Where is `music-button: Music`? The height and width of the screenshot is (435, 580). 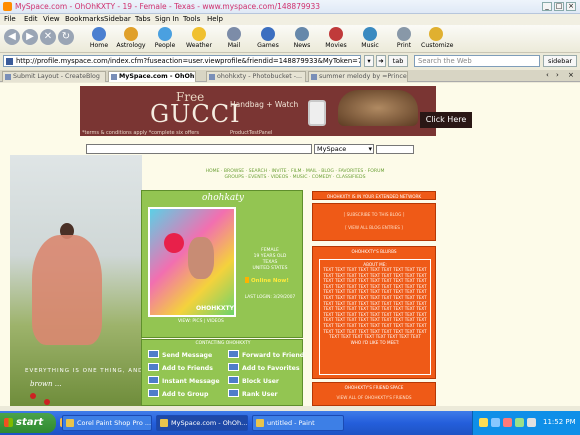
music-button: Music is located at coordinates (370, 39).